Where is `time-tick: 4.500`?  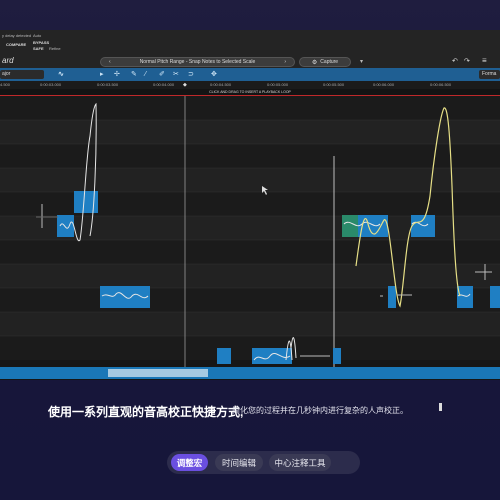 time-tick: 4.500 is located at coordinates (5, 84).